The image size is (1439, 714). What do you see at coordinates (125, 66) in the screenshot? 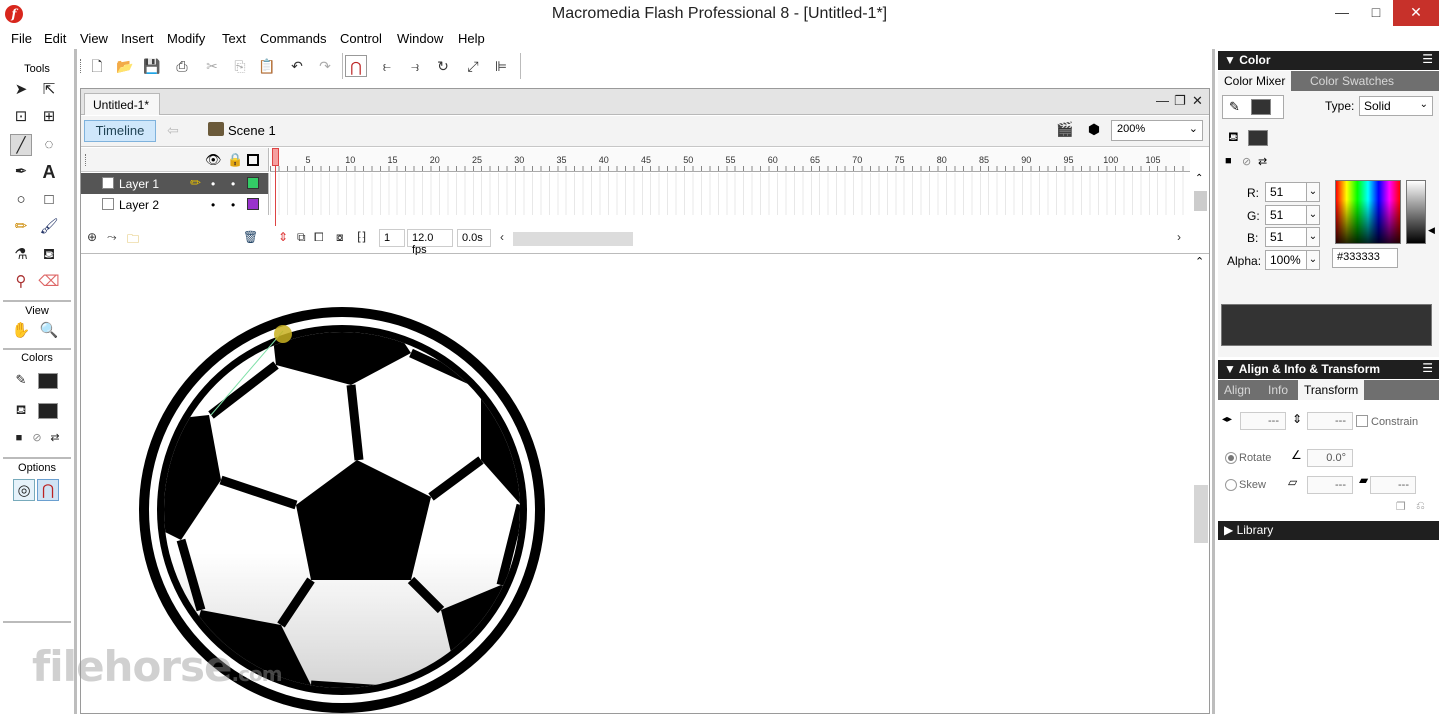
I see `open-file-icon: 📂` at bounding box center [125, 66].